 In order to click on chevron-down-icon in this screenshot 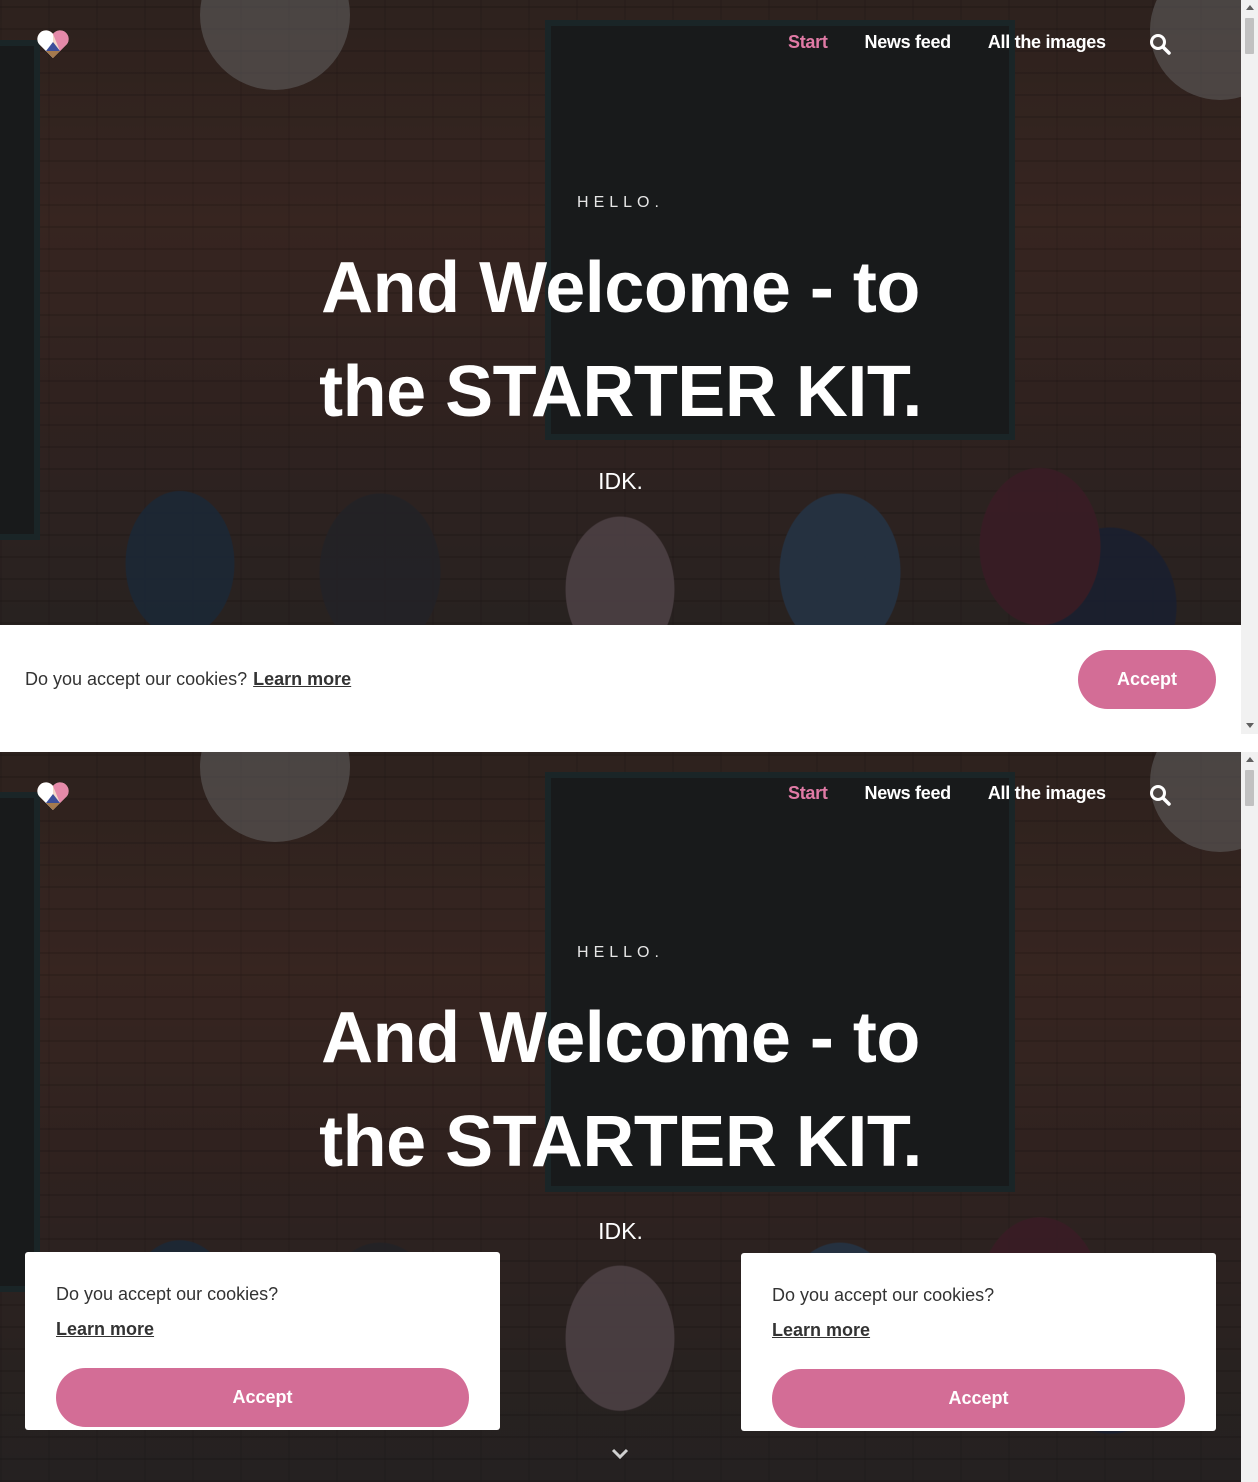, I will do `click(620, 1454)`.